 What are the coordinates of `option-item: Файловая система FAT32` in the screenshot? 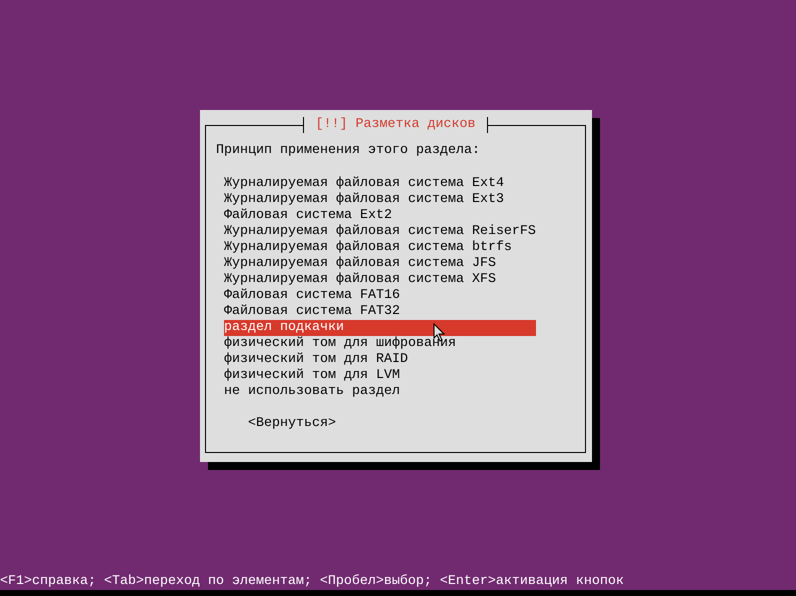 It's located at (380, 312).